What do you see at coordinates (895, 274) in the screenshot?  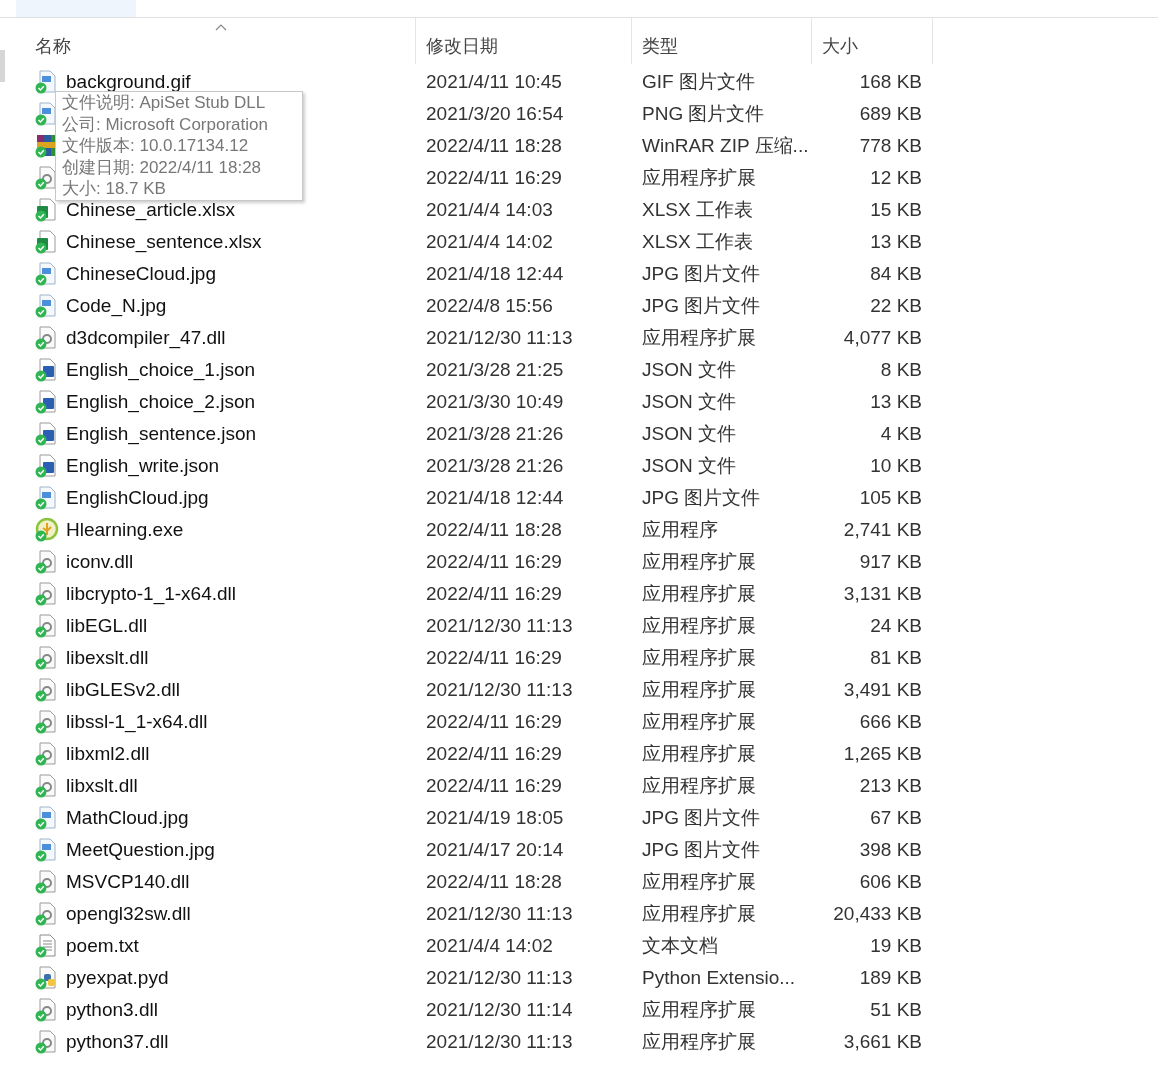 I see `file-size: 84 KB` at bounding box center [895, 274].